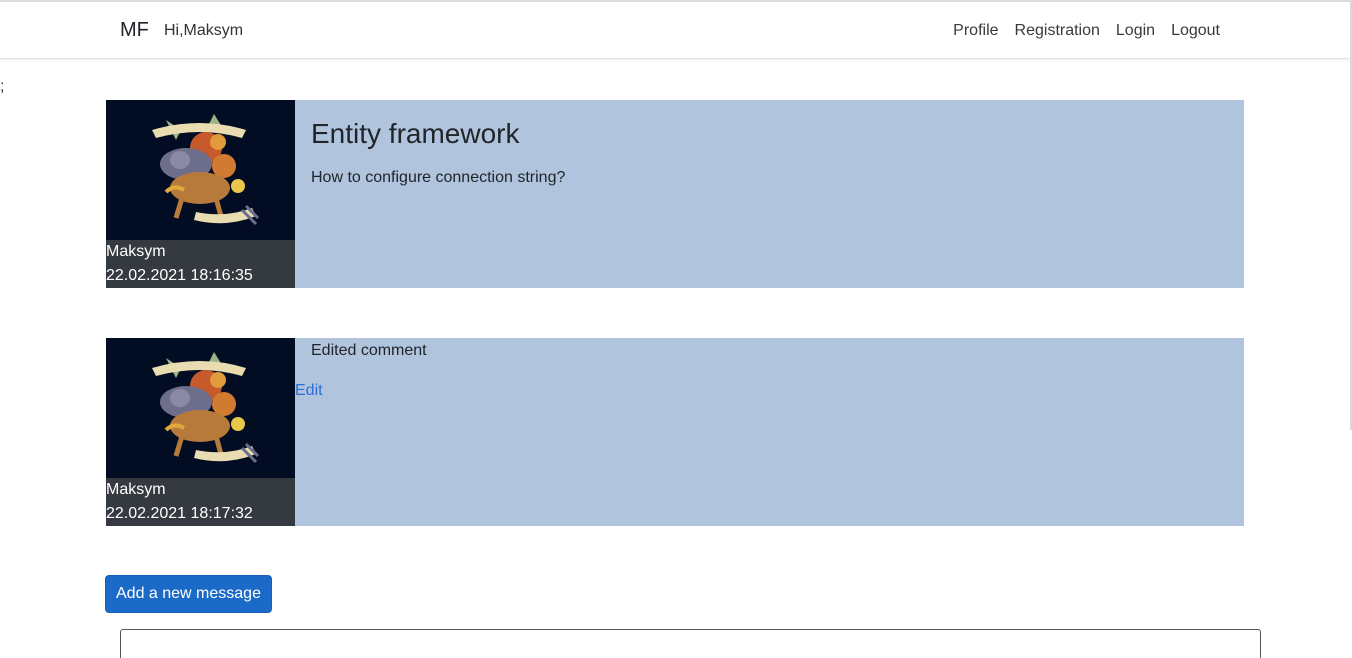  I want to click on edit-comment-link: Edit, so click(309, 391).